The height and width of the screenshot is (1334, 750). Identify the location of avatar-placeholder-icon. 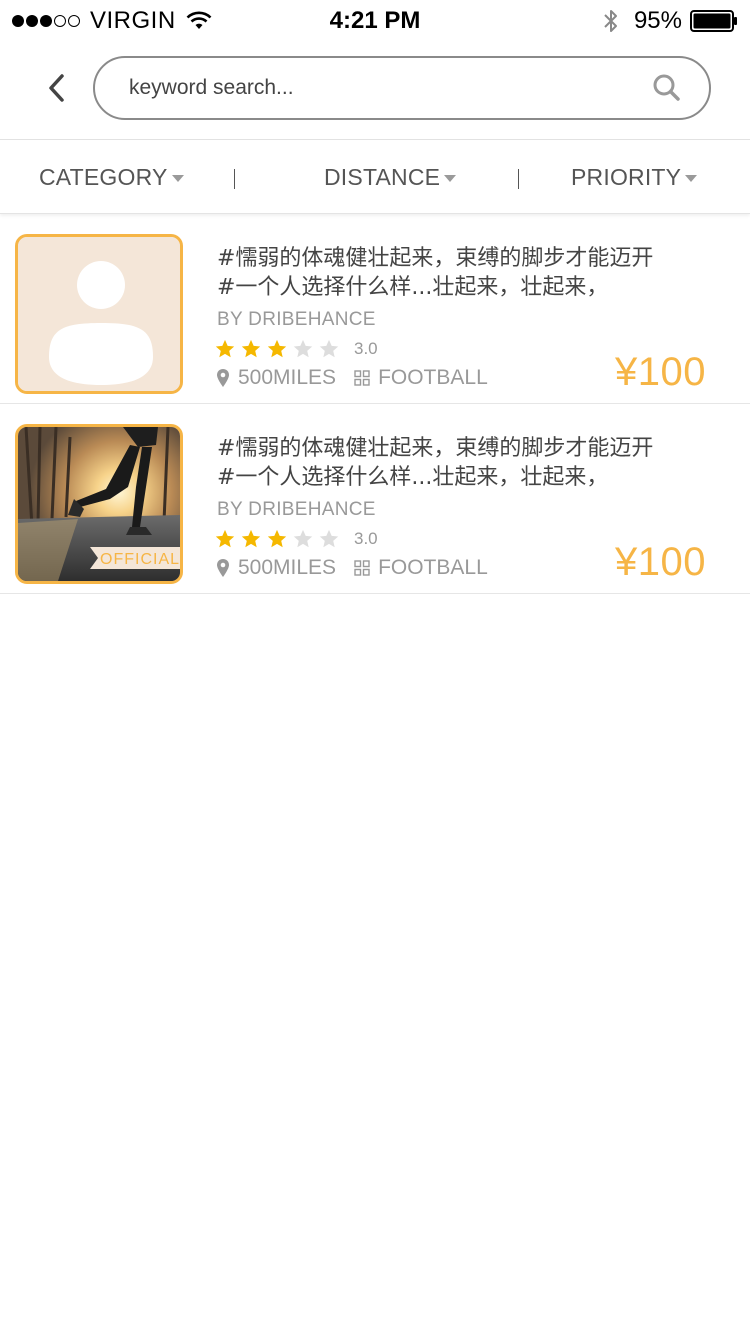
(99, 314).